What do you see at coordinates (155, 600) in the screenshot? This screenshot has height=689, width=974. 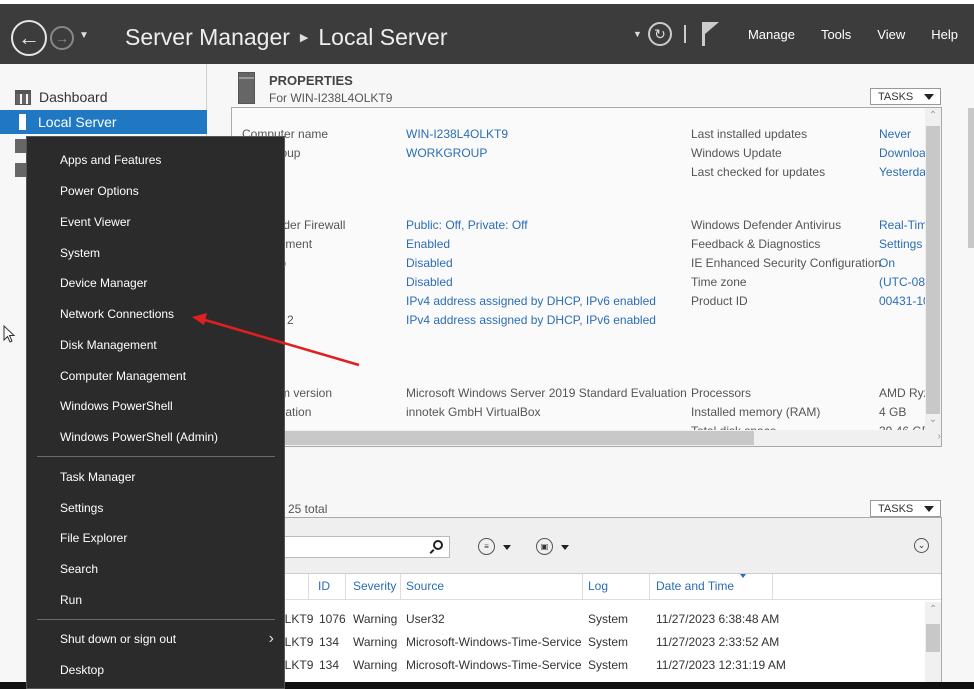 I see `menu-item-run: Run` at bounding box center [155, 600].